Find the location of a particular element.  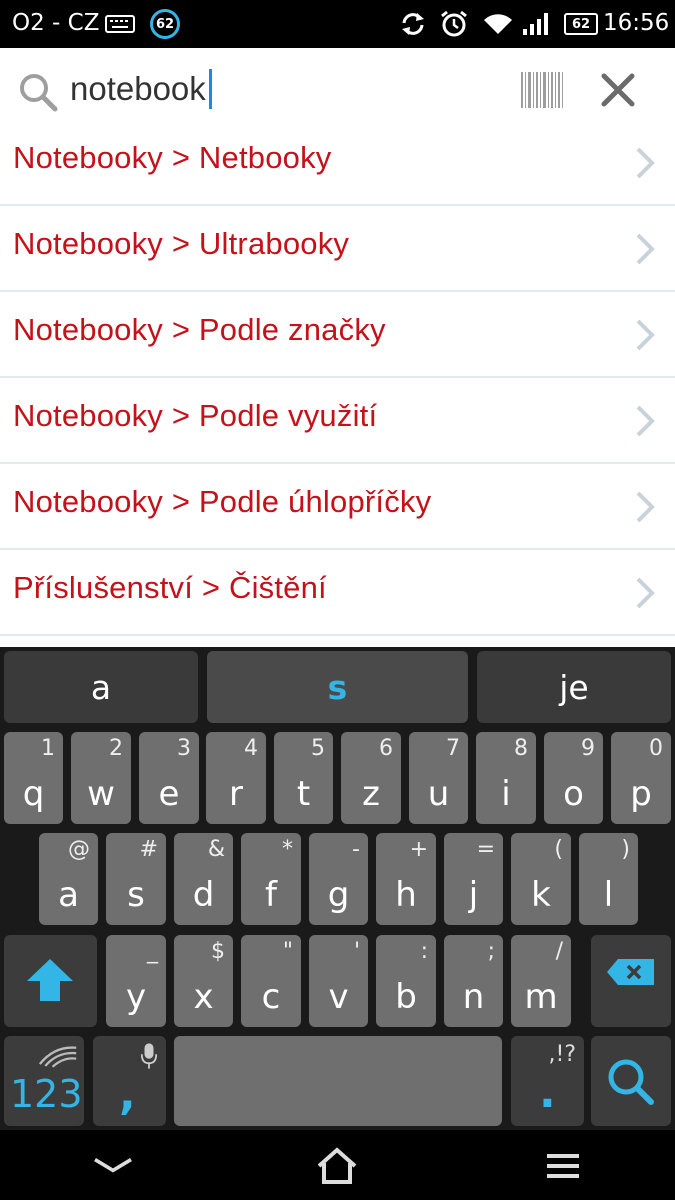

key-q: 1q is located at coordinates (33, 778).